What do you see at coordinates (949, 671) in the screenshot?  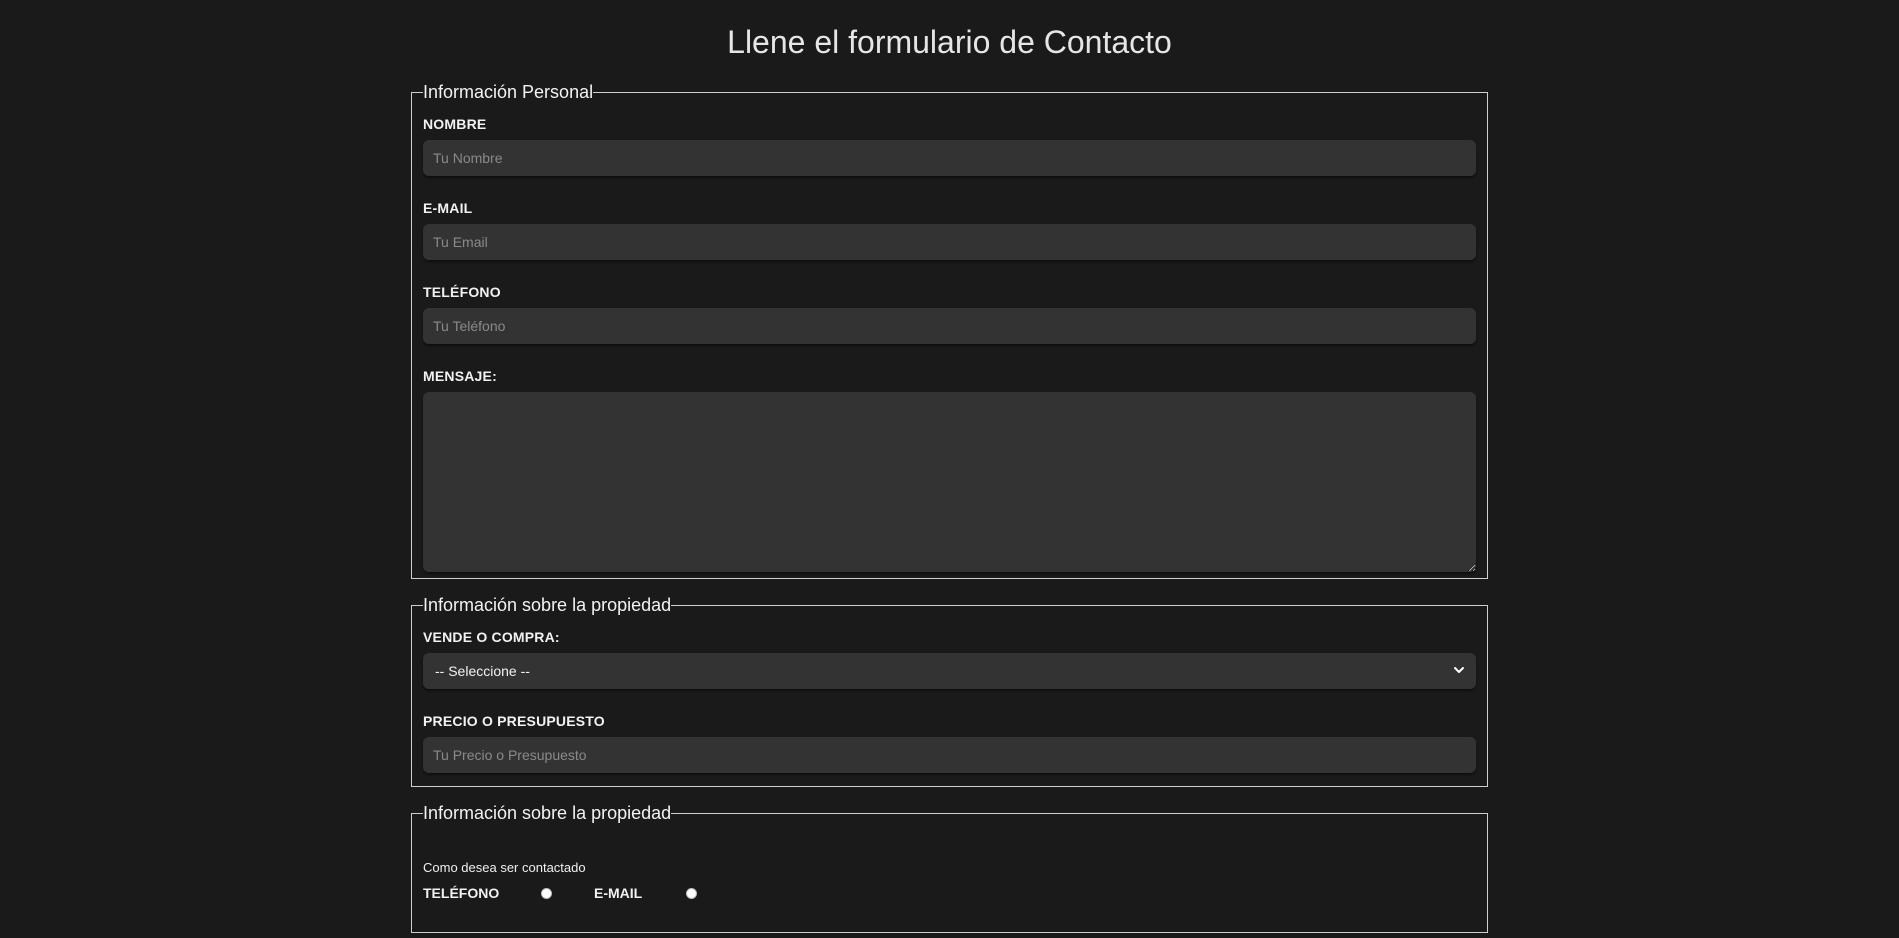 I see `vende-compra-select: -- Seleccione --` at bounding box center [949, 671].